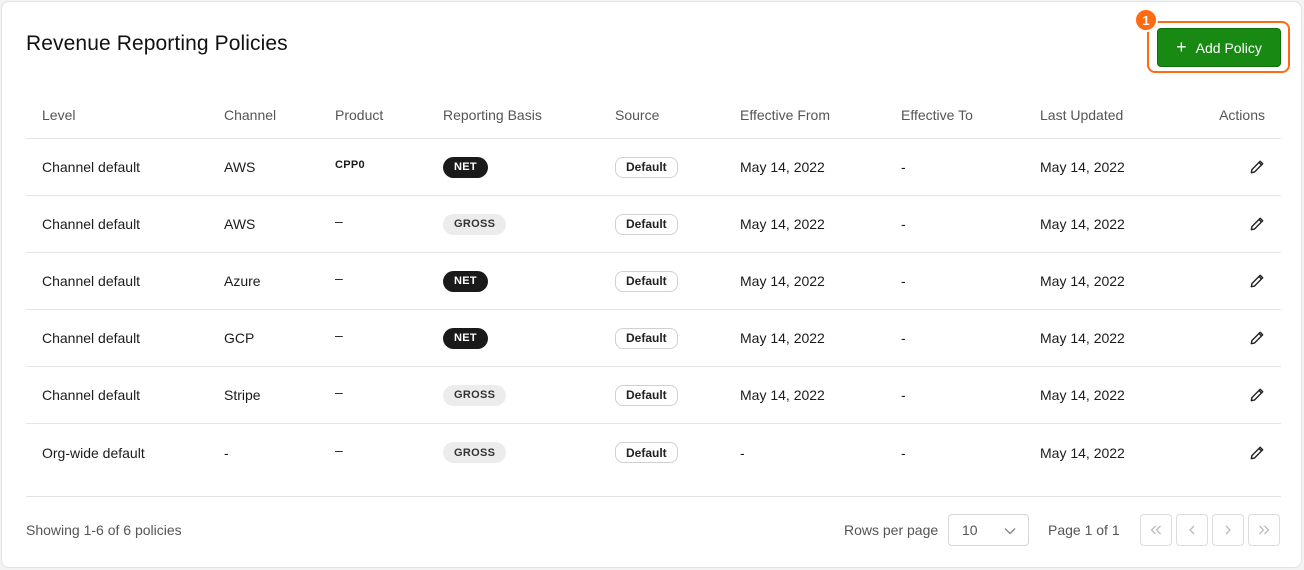 Image resolution: width=1304 pixels, height=570 pixels. Describe the element at coordinates (637, 115) in the screenshot. I see `header-source: Source` at that location.